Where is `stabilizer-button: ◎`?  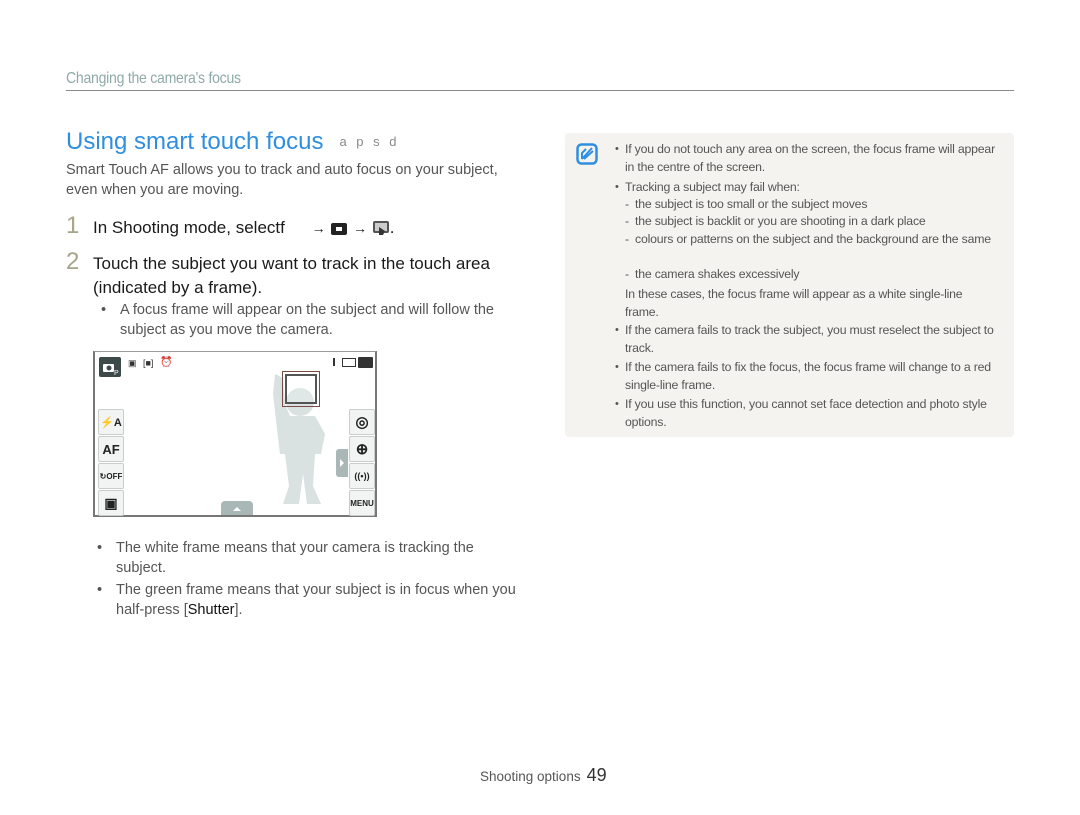
stabilizer-button: ◎ is located at coordinates (362, 422).